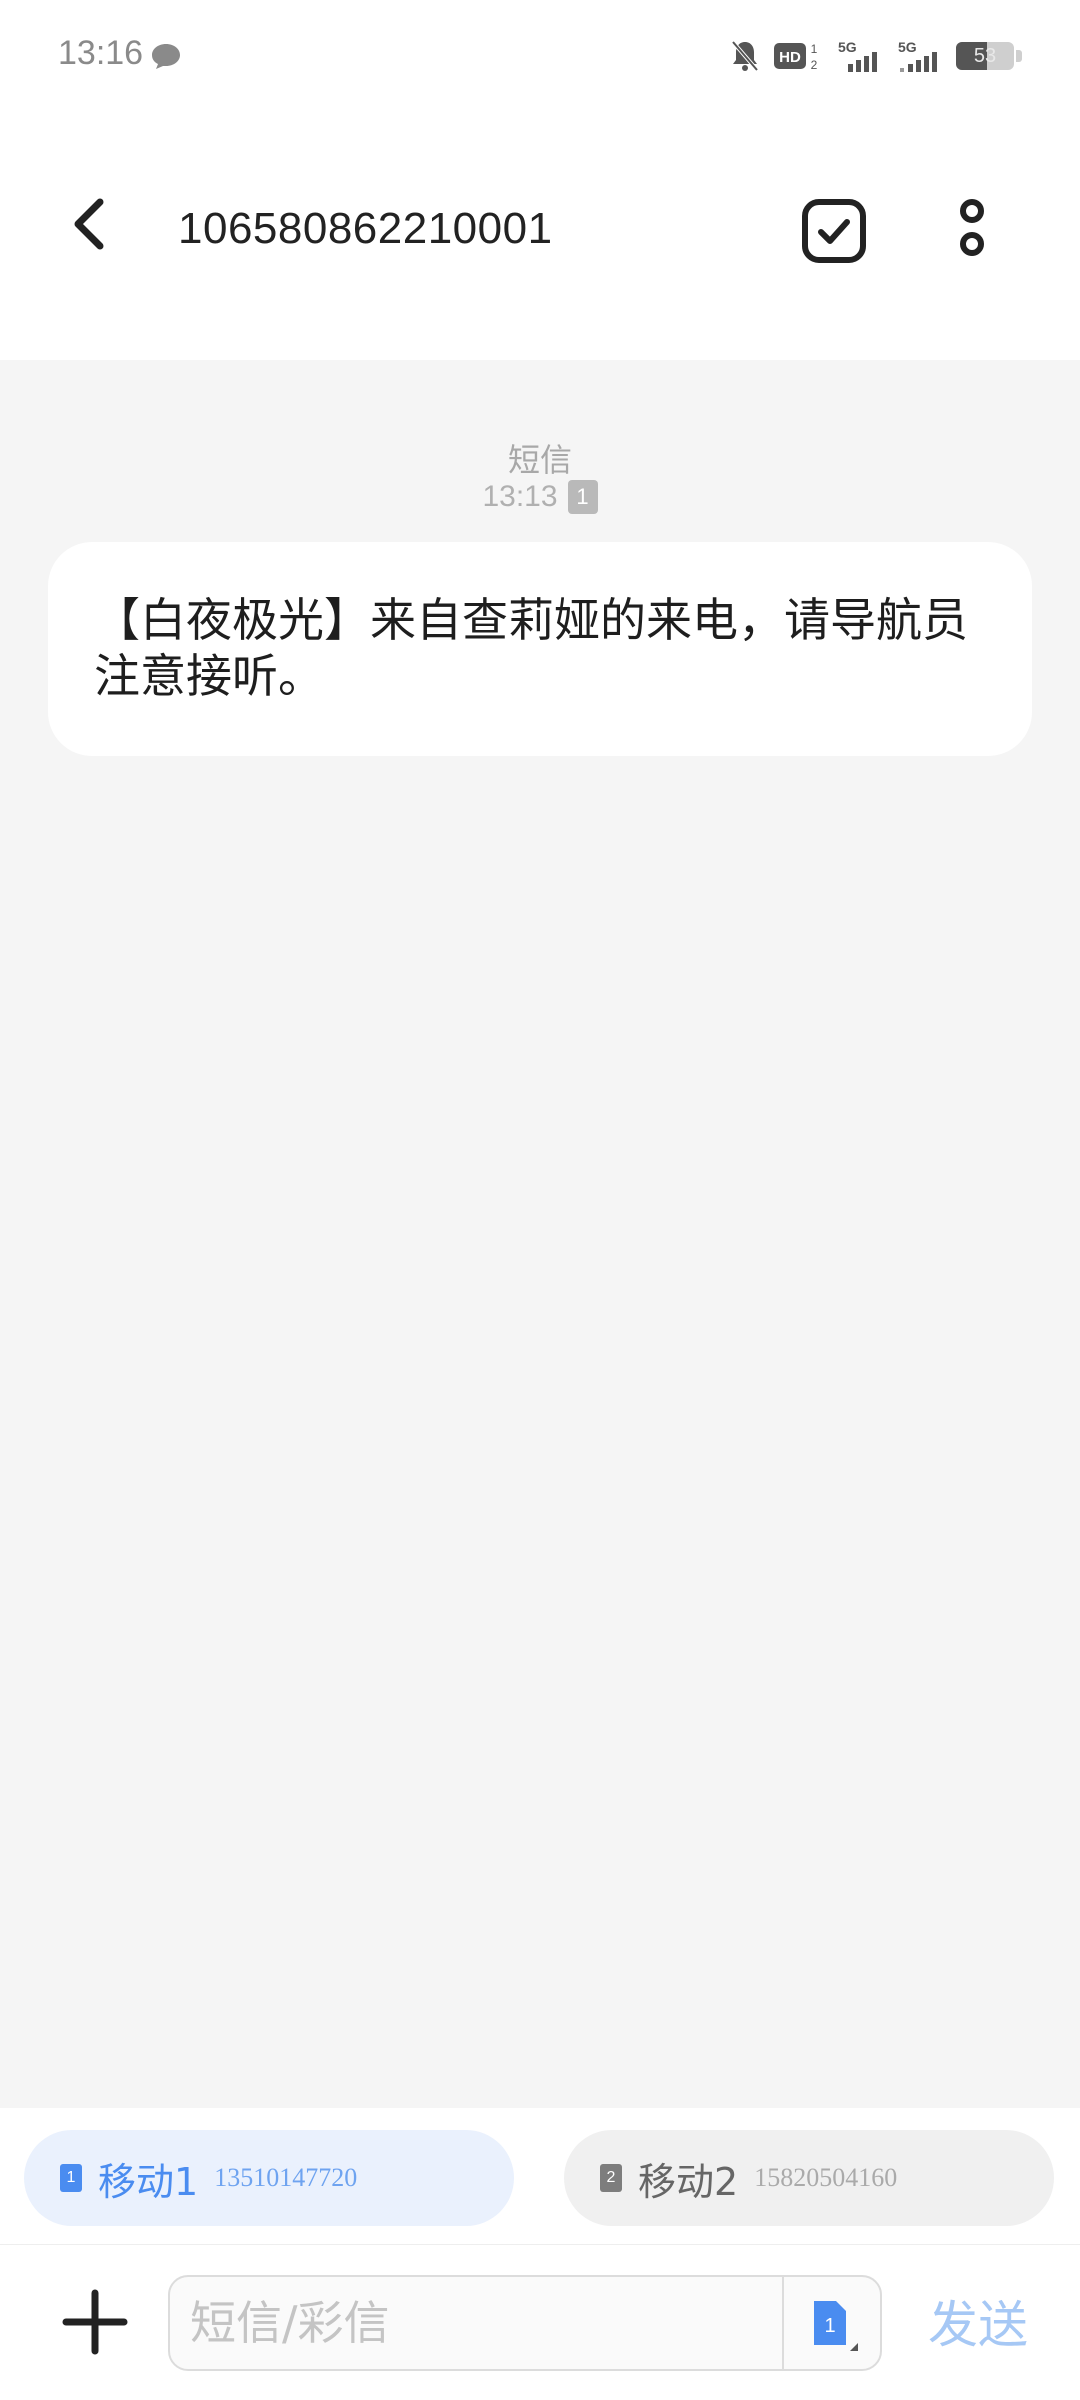 Image resolution: width=1080 pixels, height=2400 pixels. Describe the element at coordinates (745, 56) in the screenshot. I see `bell-muted-icon` at that location.